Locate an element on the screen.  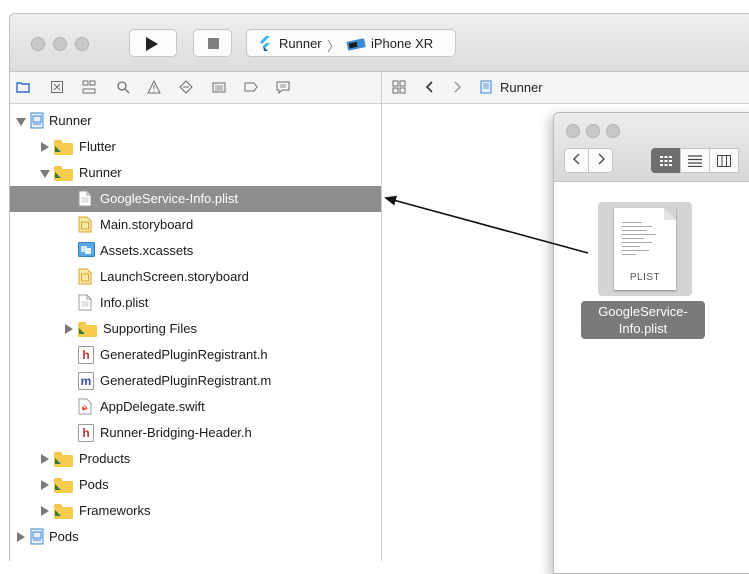
play-icon is located at coordinates (152, 44).